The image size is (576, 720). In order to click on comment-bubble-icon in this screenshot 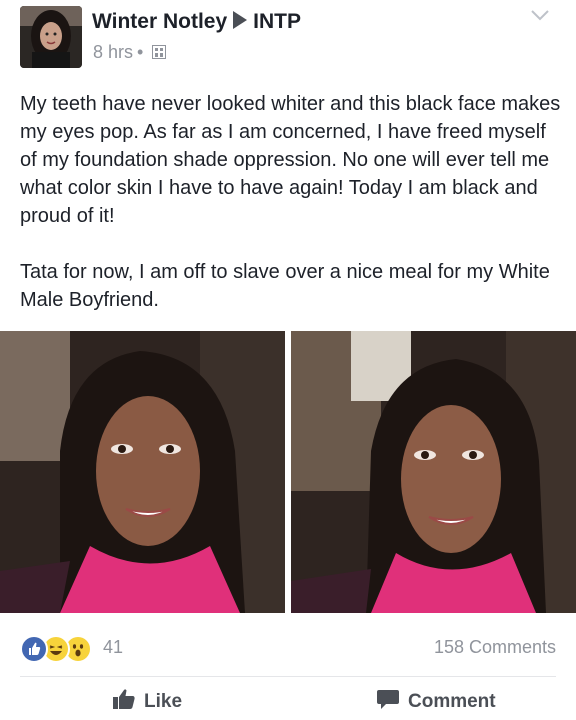, I will do `click(392, 702)`.